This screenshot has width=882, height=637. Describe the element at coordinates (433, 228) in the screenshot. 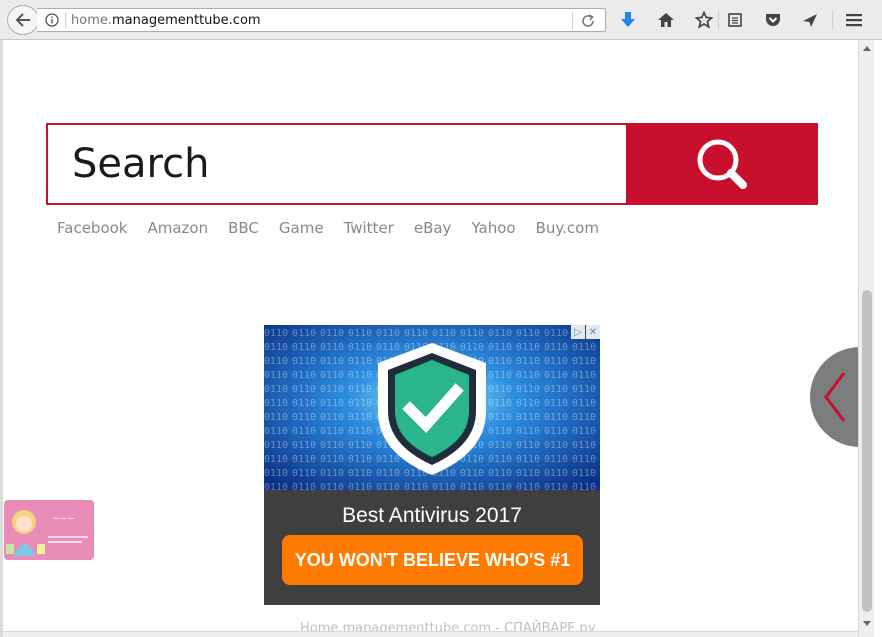

I see `quick-link-ebay: eBay` at that location.